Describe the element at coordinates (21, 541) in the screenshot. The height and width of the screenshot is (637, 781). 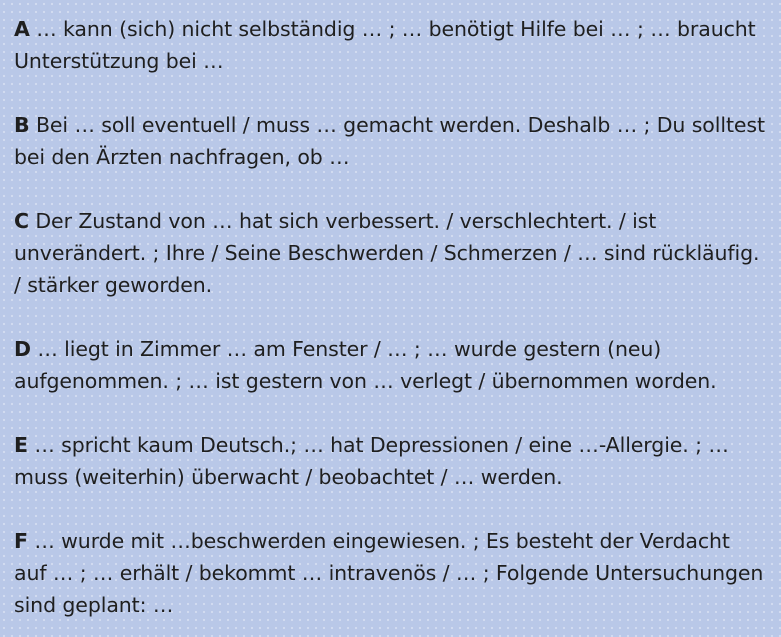
I see `entry-letter: F` at that location.